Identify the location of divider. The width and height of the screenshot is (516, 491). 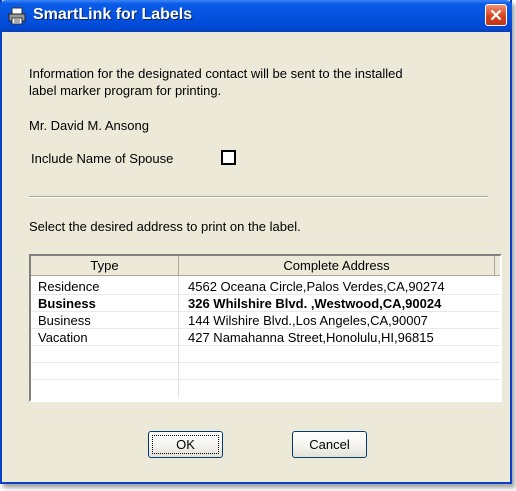
(258, 197).